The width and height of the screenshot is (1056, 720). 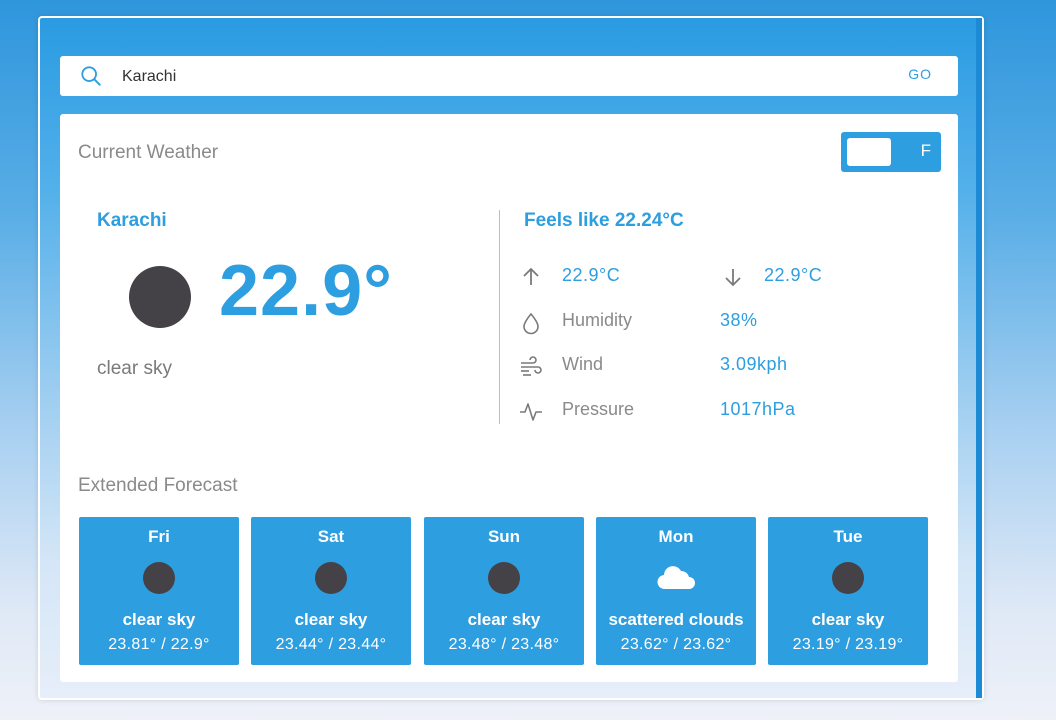 I want to click on wind-label: Wind, so click(x=583, y=364).